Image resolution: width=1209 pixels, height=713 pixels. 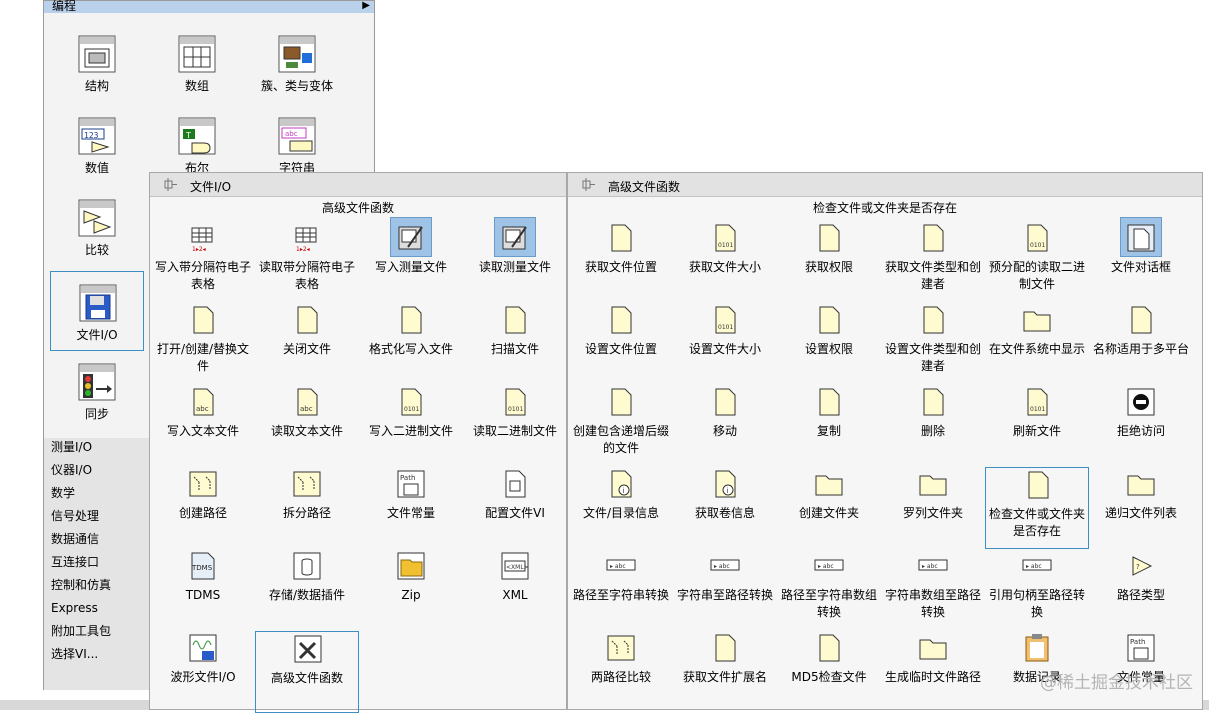 What do you see at coordinates (933, 672) in the screenshot?
I see `function-item: 生成临时文件路径` at bounding box center [933, 672].